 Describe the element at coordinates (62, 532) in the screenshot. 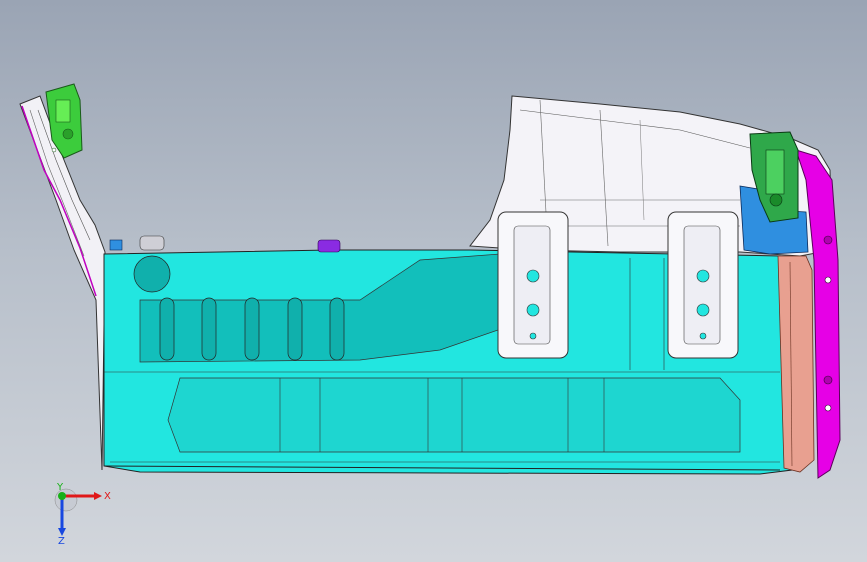

I see `z-axis-arrow-icon` at that location.